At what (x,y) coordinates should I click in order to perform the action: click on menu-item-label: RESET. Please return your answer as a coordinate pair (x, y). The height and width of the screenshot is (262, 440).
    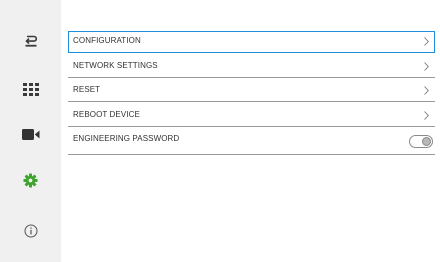
    Looking at the image, I should click on (87, 89).